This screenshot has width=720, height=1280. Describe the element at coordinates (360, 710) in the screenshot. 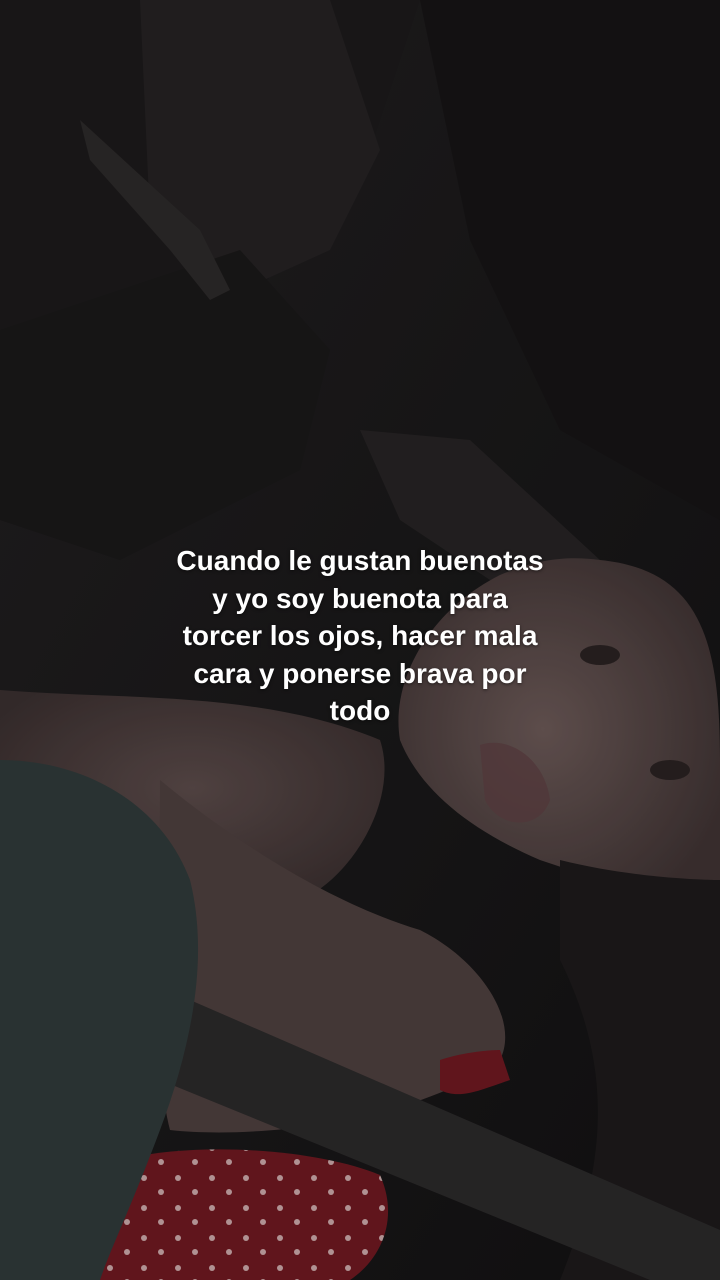

I see `caption-line: todo` at that location.